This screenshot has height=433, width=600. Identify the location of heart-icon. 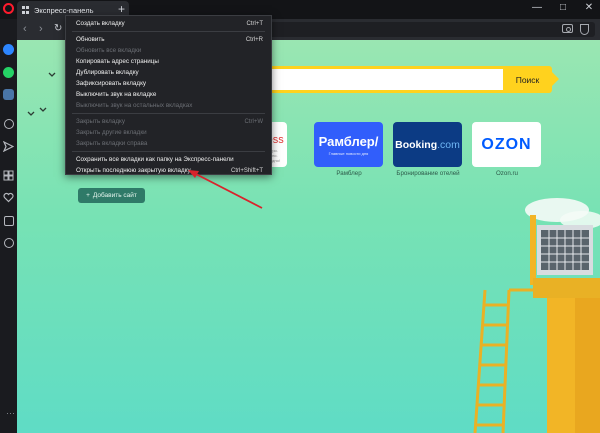
(8, 197).